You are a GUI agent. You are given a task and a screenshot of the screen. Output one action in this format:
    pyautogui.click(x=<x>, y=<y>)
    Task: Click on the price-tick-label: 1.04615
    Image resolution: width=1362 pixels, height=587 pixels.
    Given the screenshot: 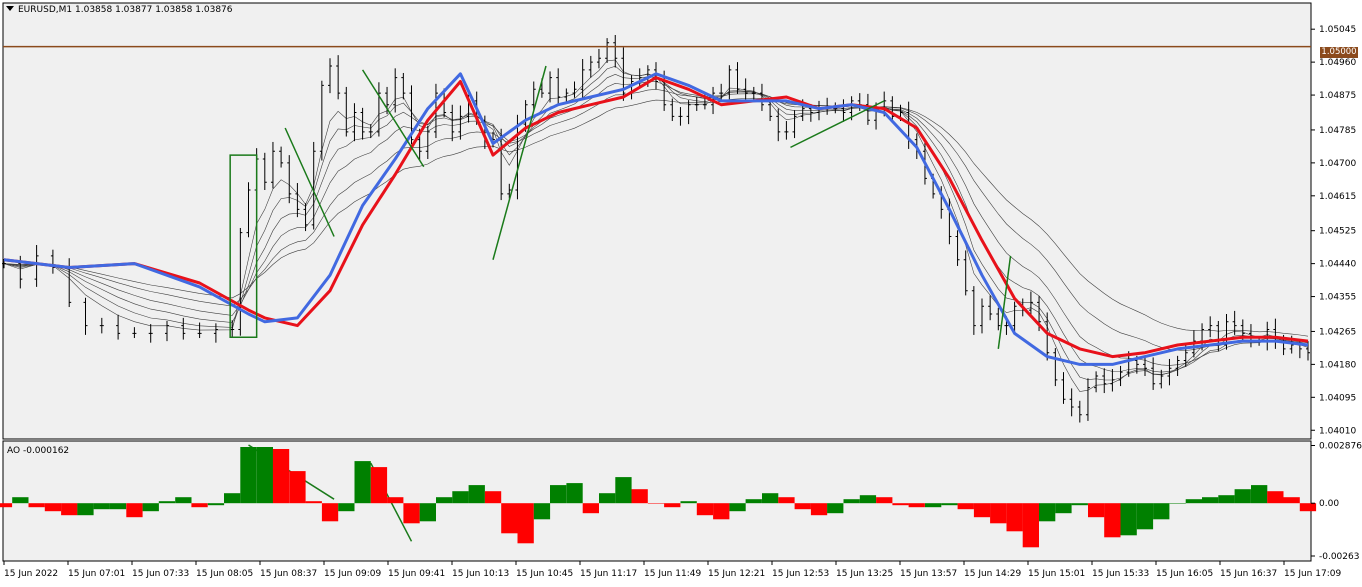 What is the action you would take?
    pyautogui.click(x=1337, y=197)
    